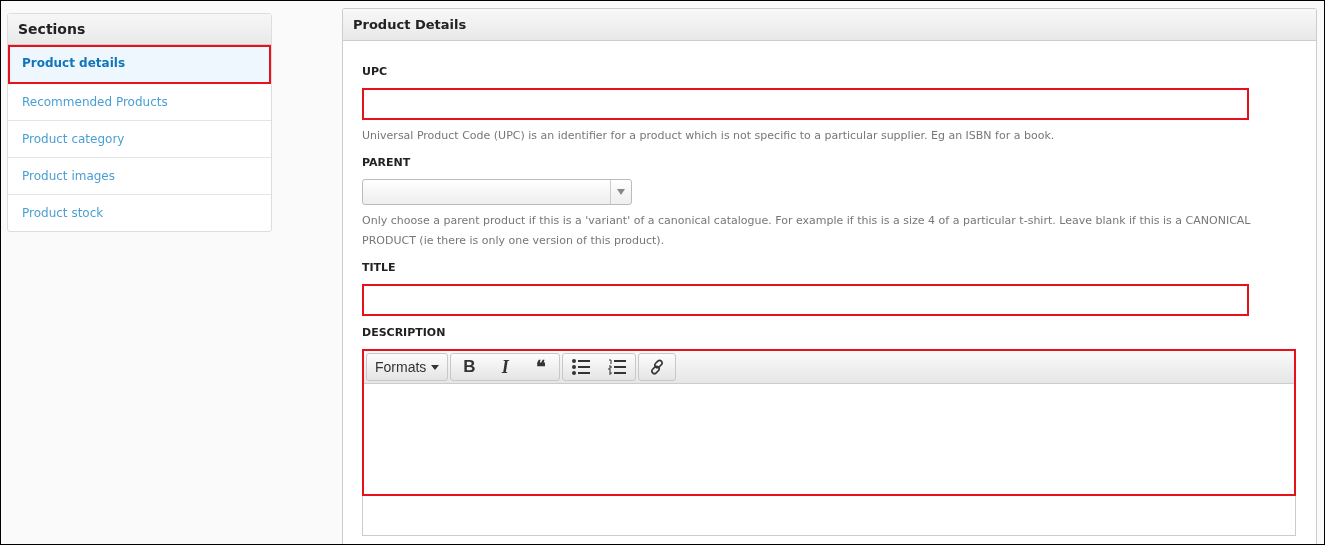 The height and width of the screenshot is (545, 1325). Describe the element at coordinates (375, 71) in the screenshot. I see `field-label: UPC` at that location.